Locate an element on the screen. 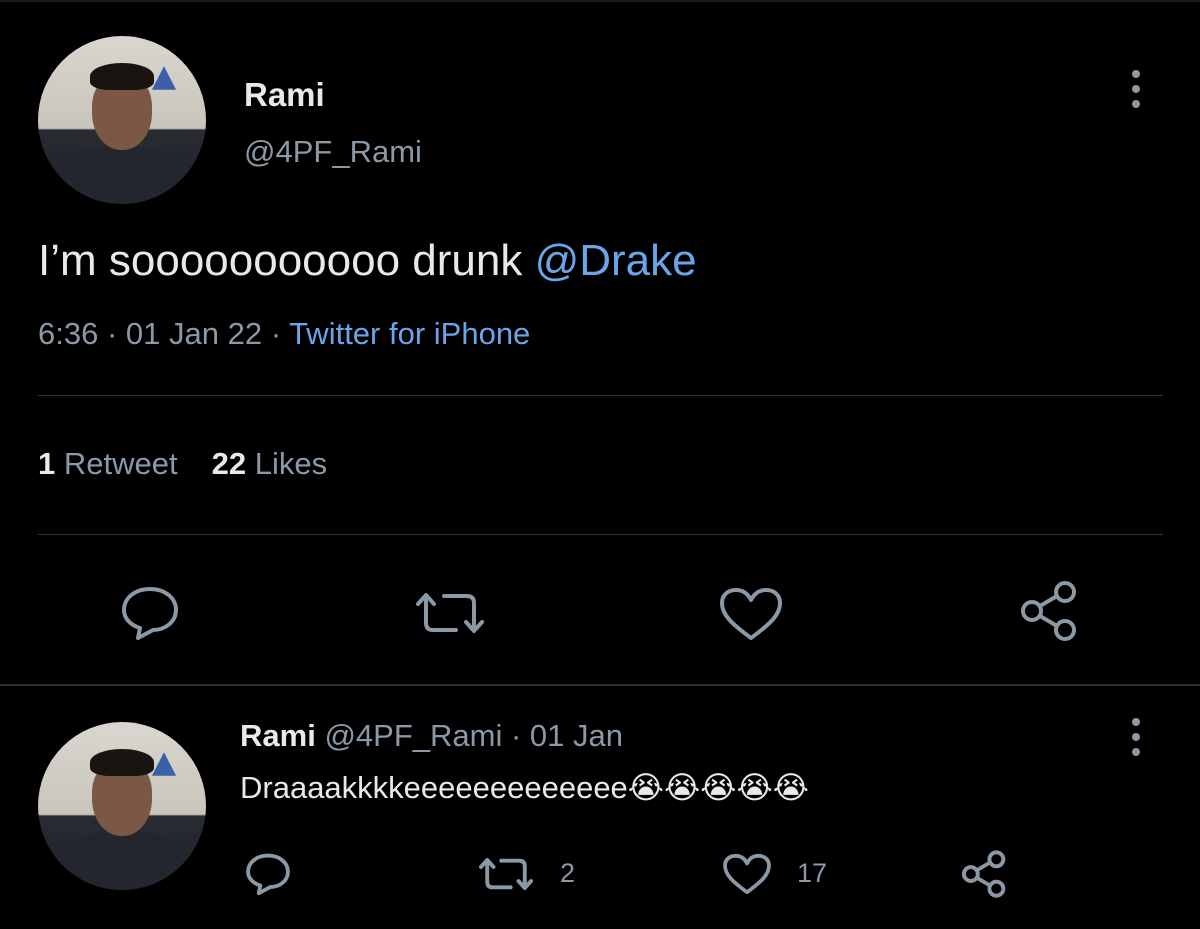 The height and width of the screenshot is (929, 1200). tweet-source-link: Twitter for iPhone is located at coordinates (409, 333).